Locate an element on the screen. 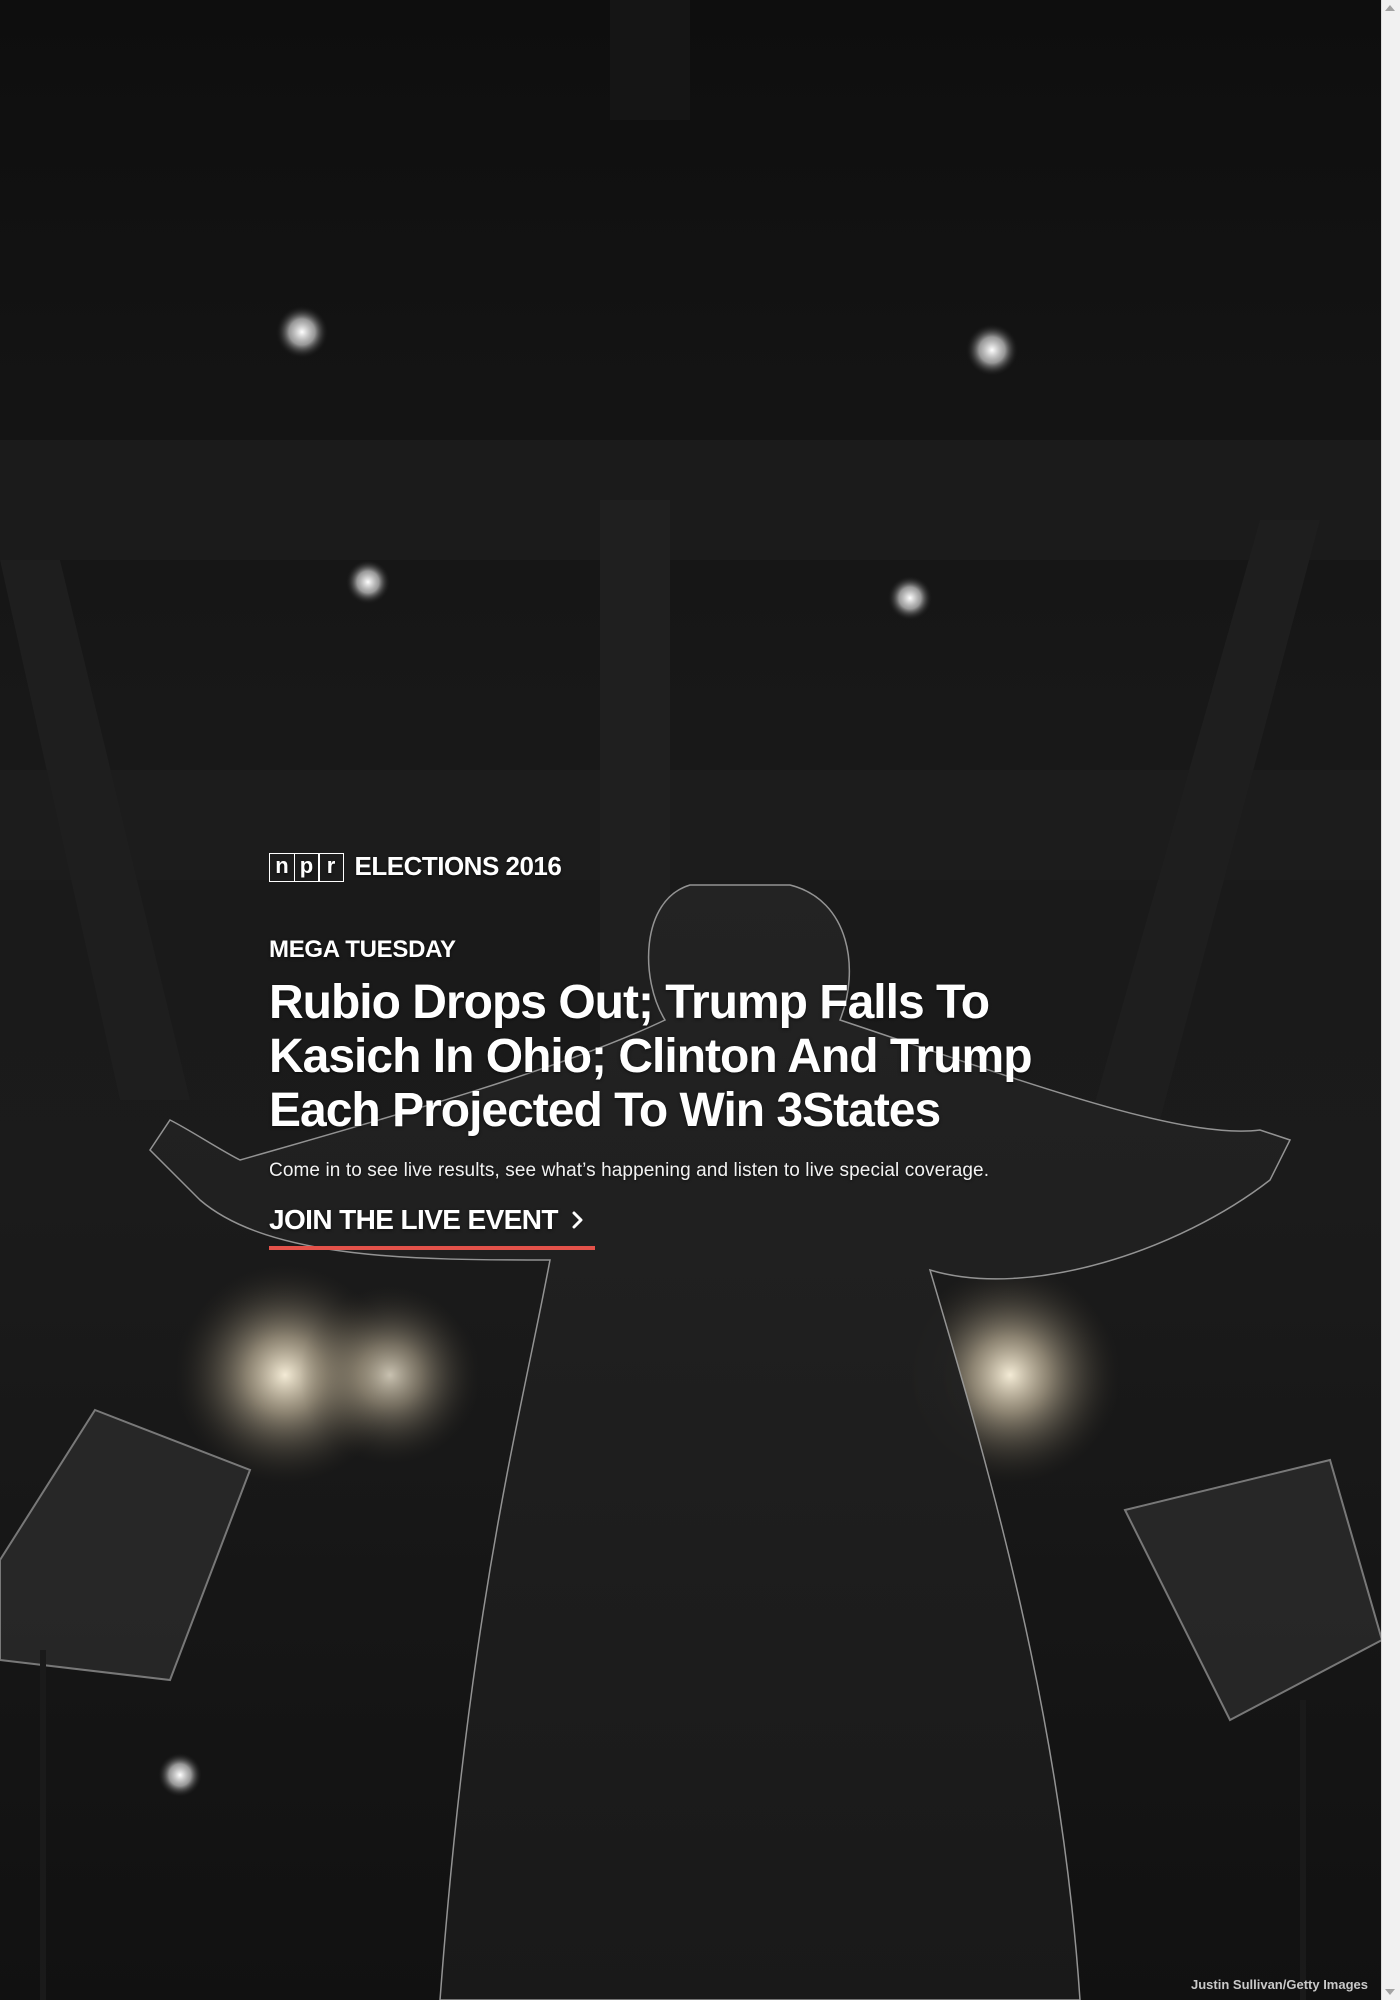 This screenshot has width=1400, height=2000. npr-logo-letter-p: p is located at coordinates (306, 867).